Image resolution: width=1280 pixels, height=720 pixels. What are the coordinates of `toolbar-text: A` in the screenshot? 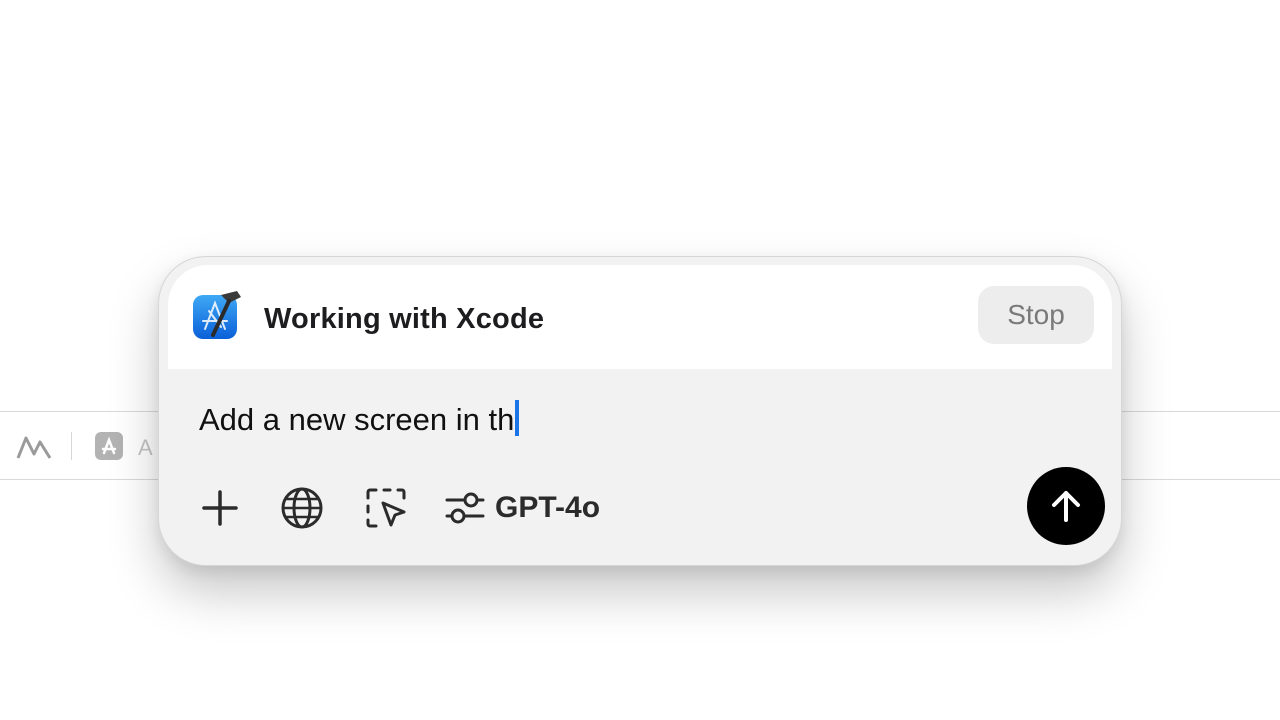 It's located at (145, 447).